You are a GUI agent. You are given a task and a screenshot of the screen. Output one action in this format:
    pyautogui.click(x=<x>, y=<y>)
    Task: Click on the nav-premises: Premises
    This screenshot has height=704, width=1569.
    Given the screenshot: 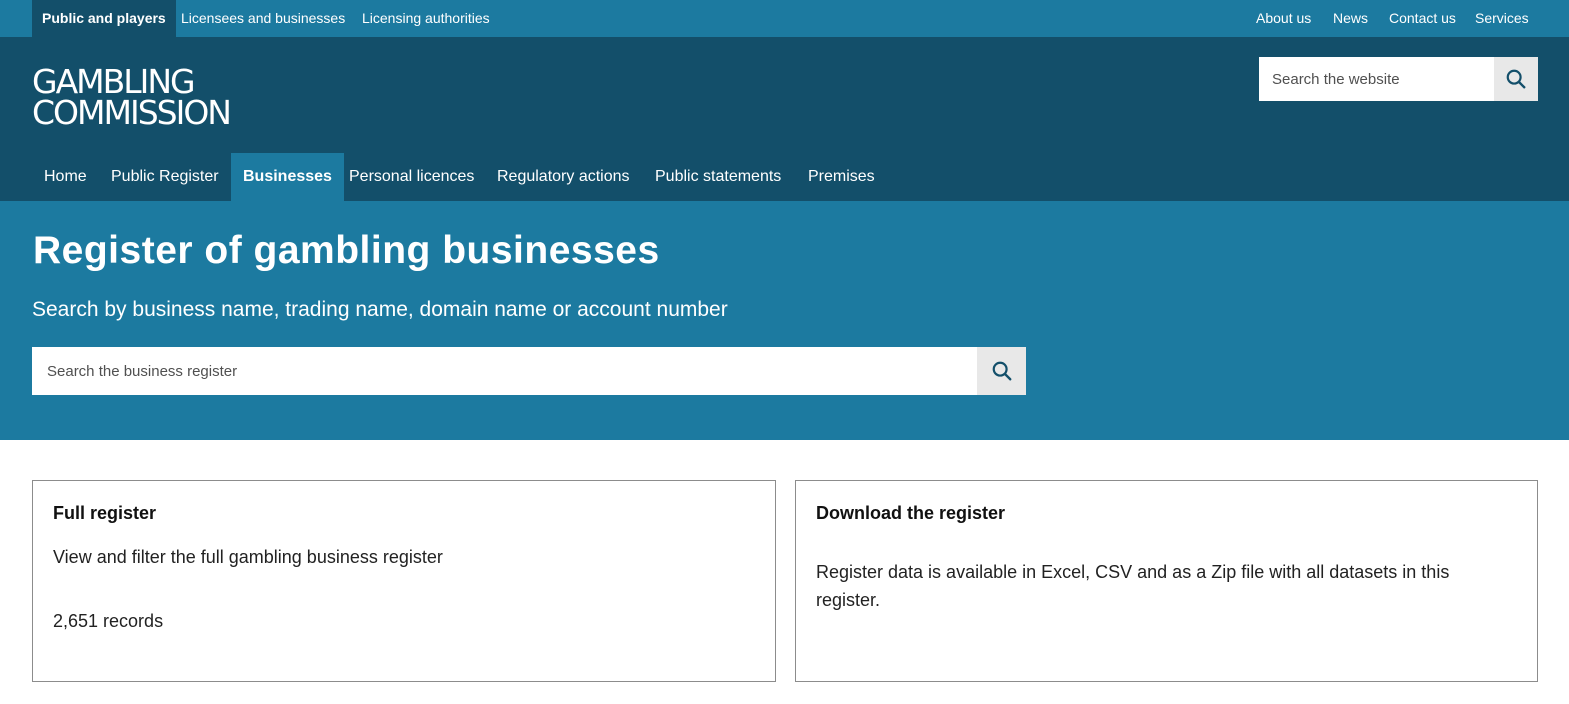 What is the action you would take?
    pyautogui.click(x=841, y=177)
    